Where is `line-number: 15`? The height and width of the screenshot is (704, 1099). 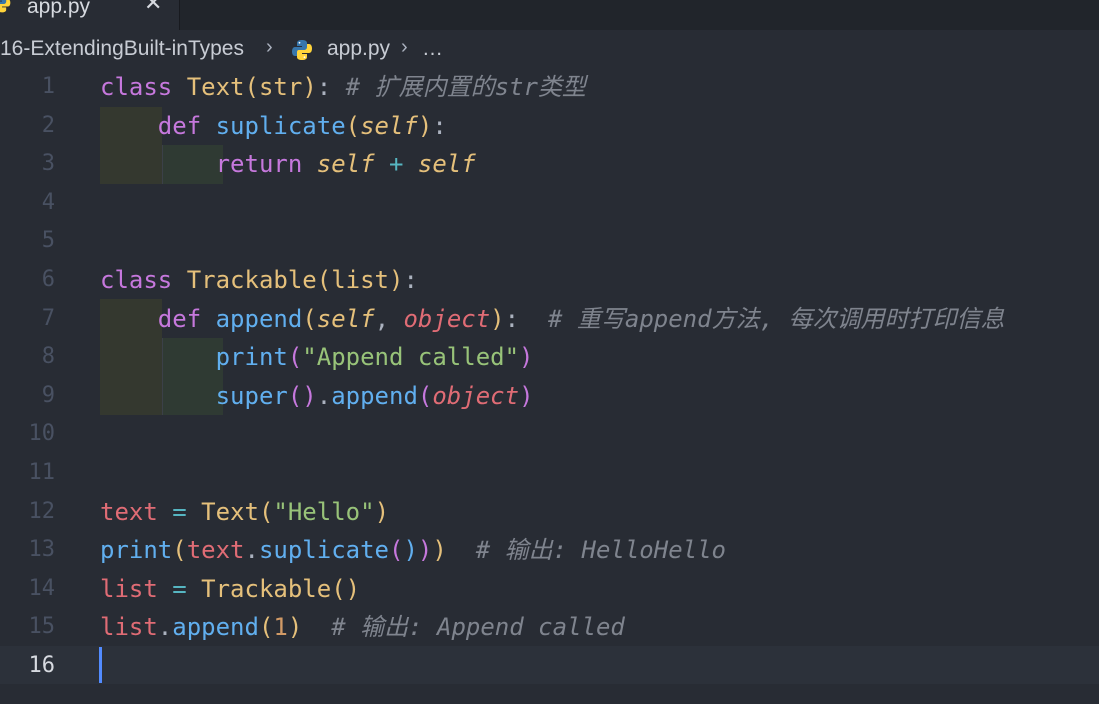 line-number: 15 is located at coordinates (42, 627).